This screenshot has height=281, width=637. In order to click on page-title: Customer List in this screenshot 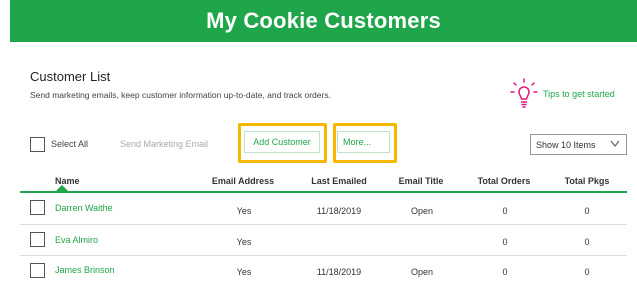, I will do `click(70, 76)`.